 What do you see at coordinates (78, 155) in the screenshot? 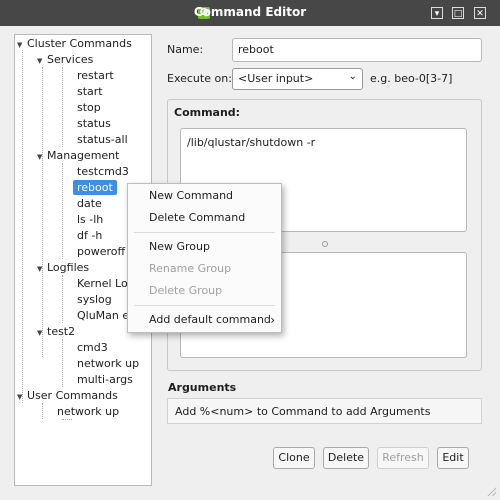
I see `tree-node-management: ▼ Management` at bounding box center [78, 155].